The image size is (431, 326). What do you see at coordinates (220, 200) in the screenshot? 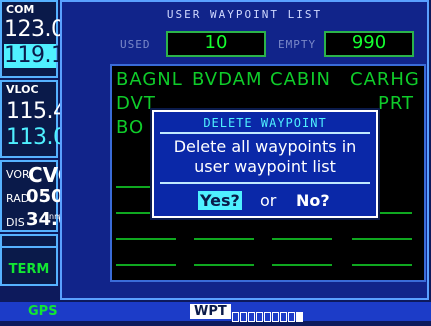
I see `yes-button: Yes?` at bounding box center [220, 200].